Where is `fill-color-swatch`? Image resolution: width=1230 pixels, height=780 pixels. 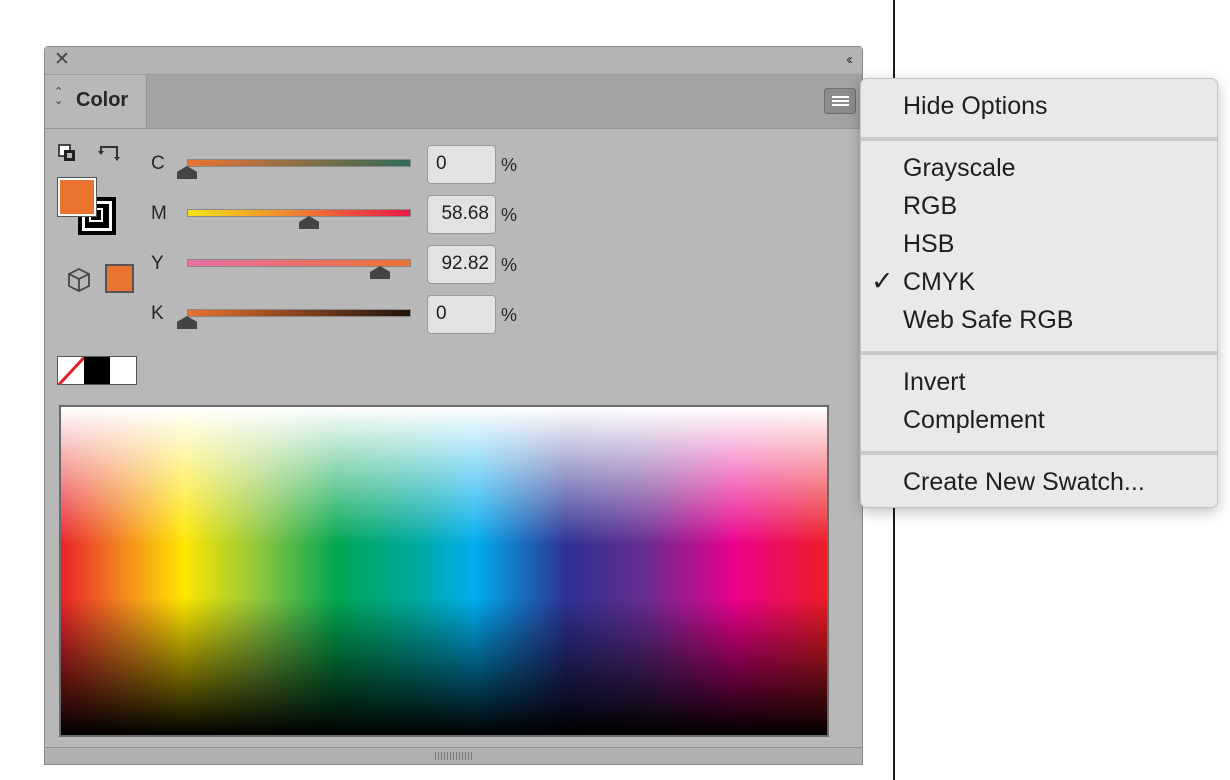
fill-color-swatch is located at coordinates (77, 197).